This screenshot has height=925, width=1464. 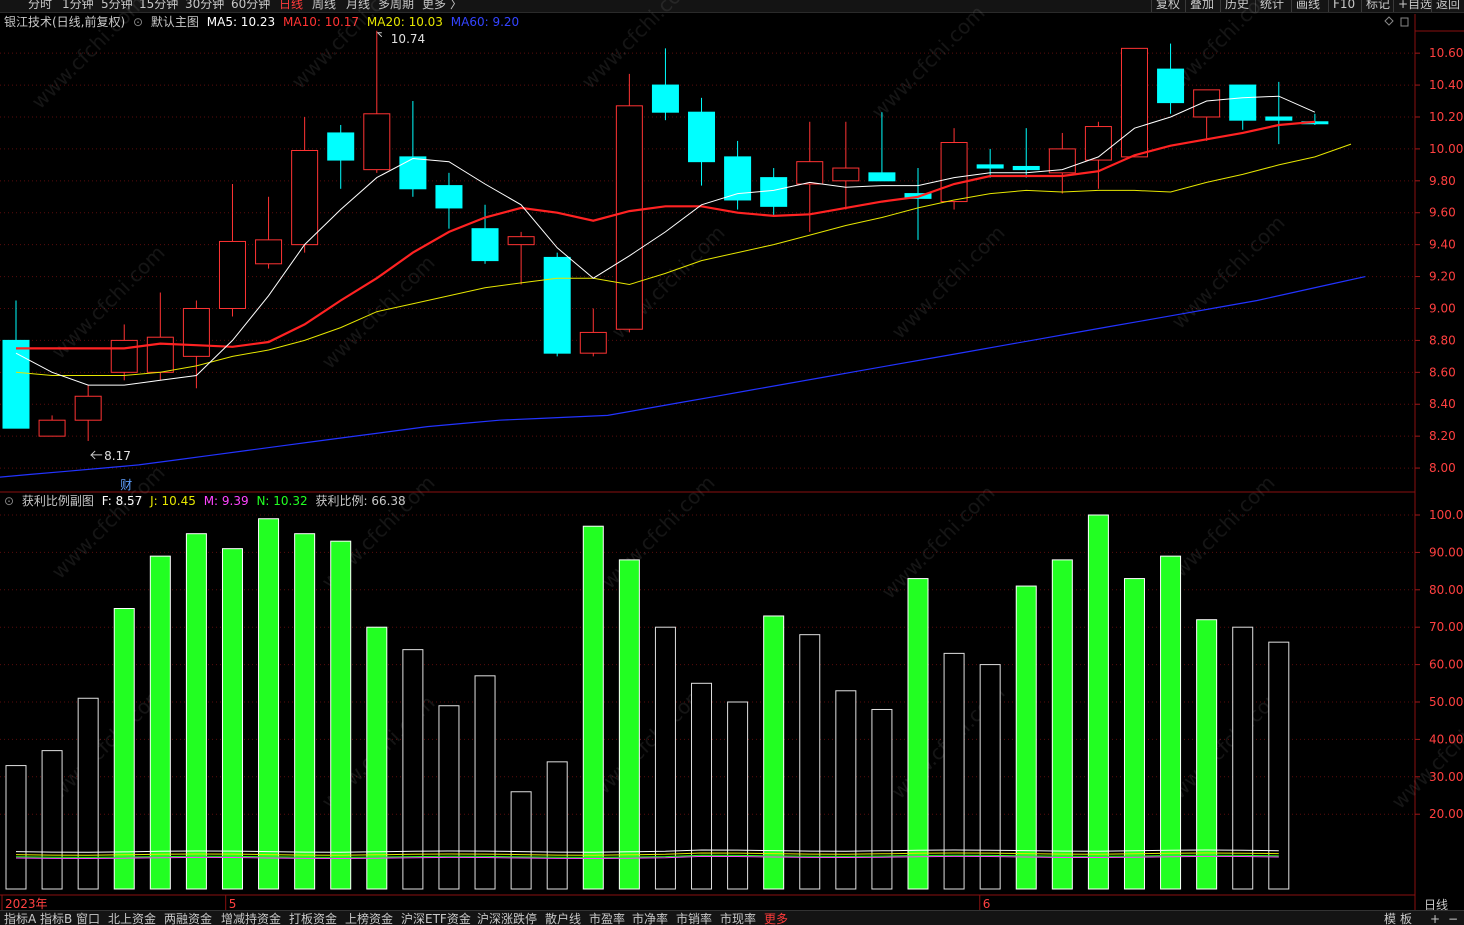 I want to click on sub-y-tick-label: 60.00, so click(x=1446, y=665).